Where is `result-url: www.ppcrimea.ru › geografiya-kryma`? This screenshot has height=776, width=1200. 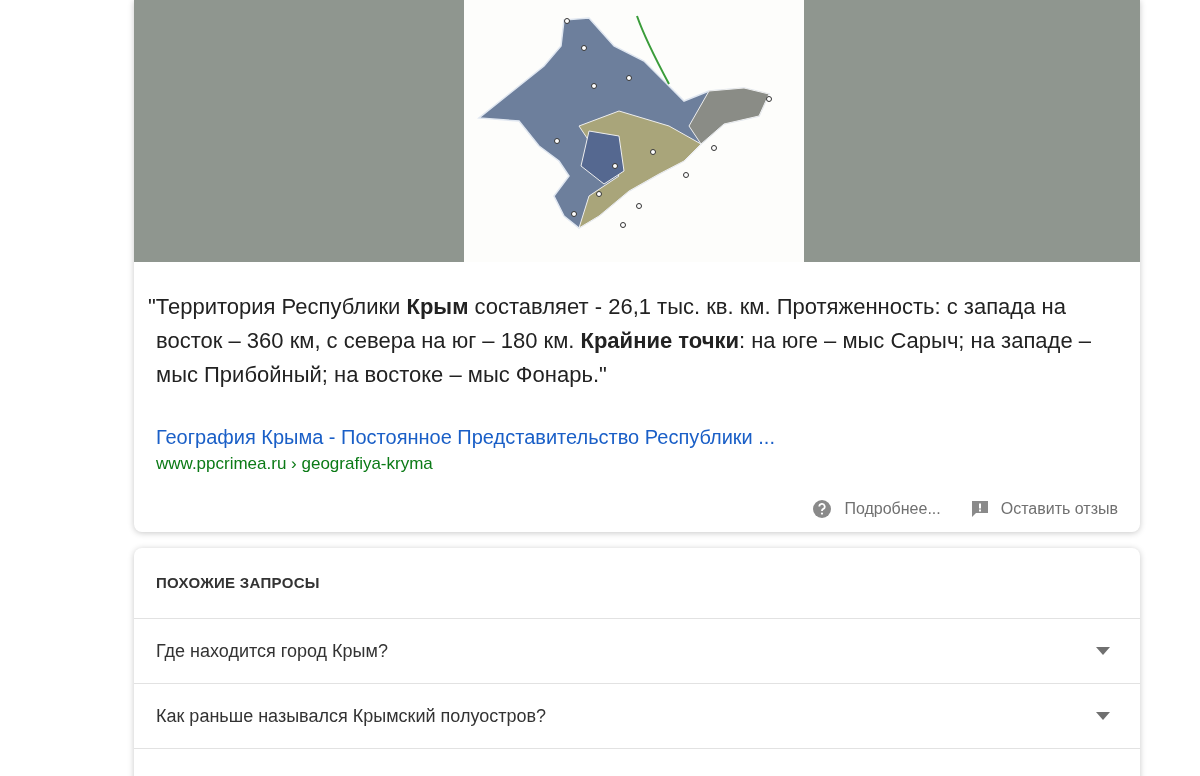 result-url: www.ppcrimea.ru › geografiya-kryma is located at coordinates (294, 464).